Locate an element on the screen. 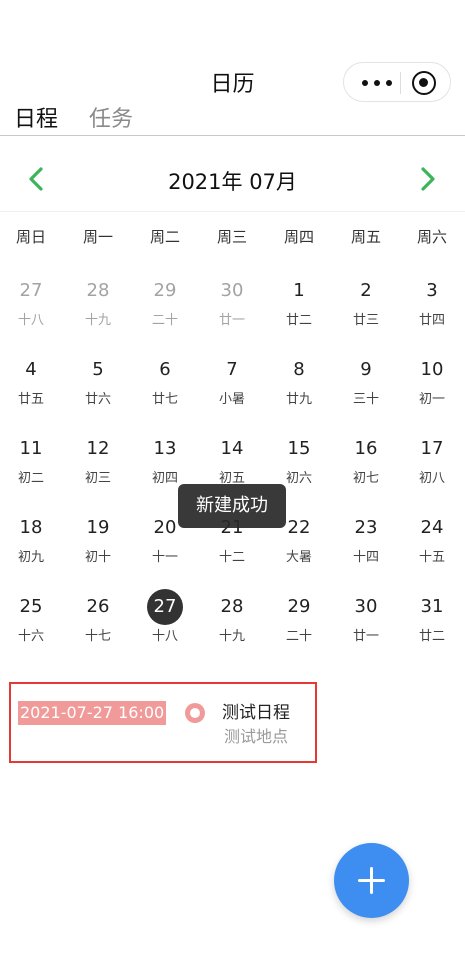  calendar-day: 26 十七 is located at coordinates (98, 624).